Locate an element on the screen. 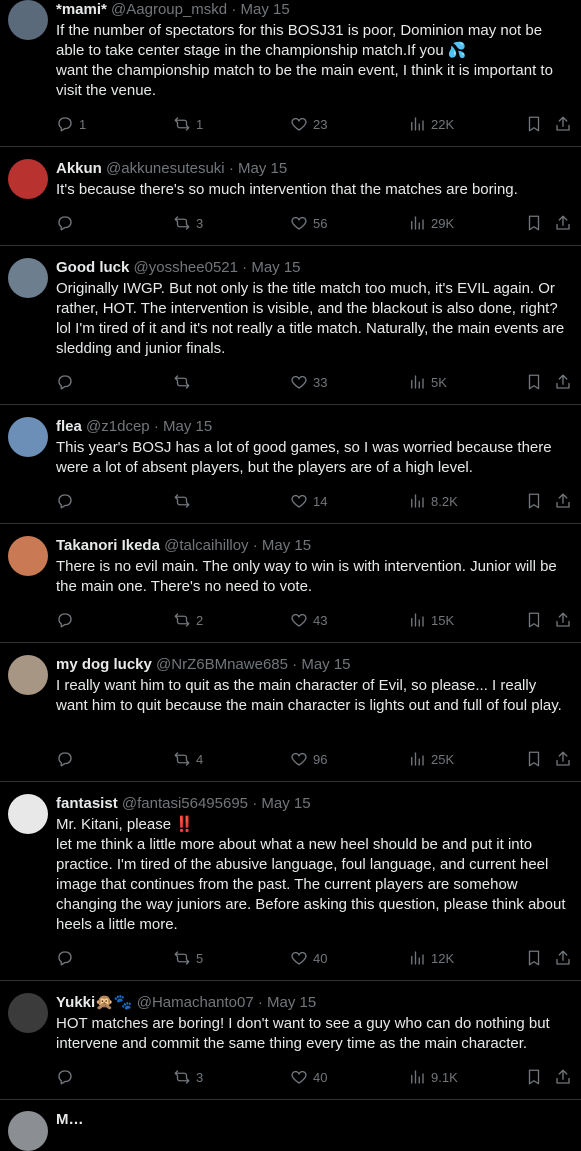 The image size is (581, 1151). like-button: 56 is located at coordinates (308, 223).